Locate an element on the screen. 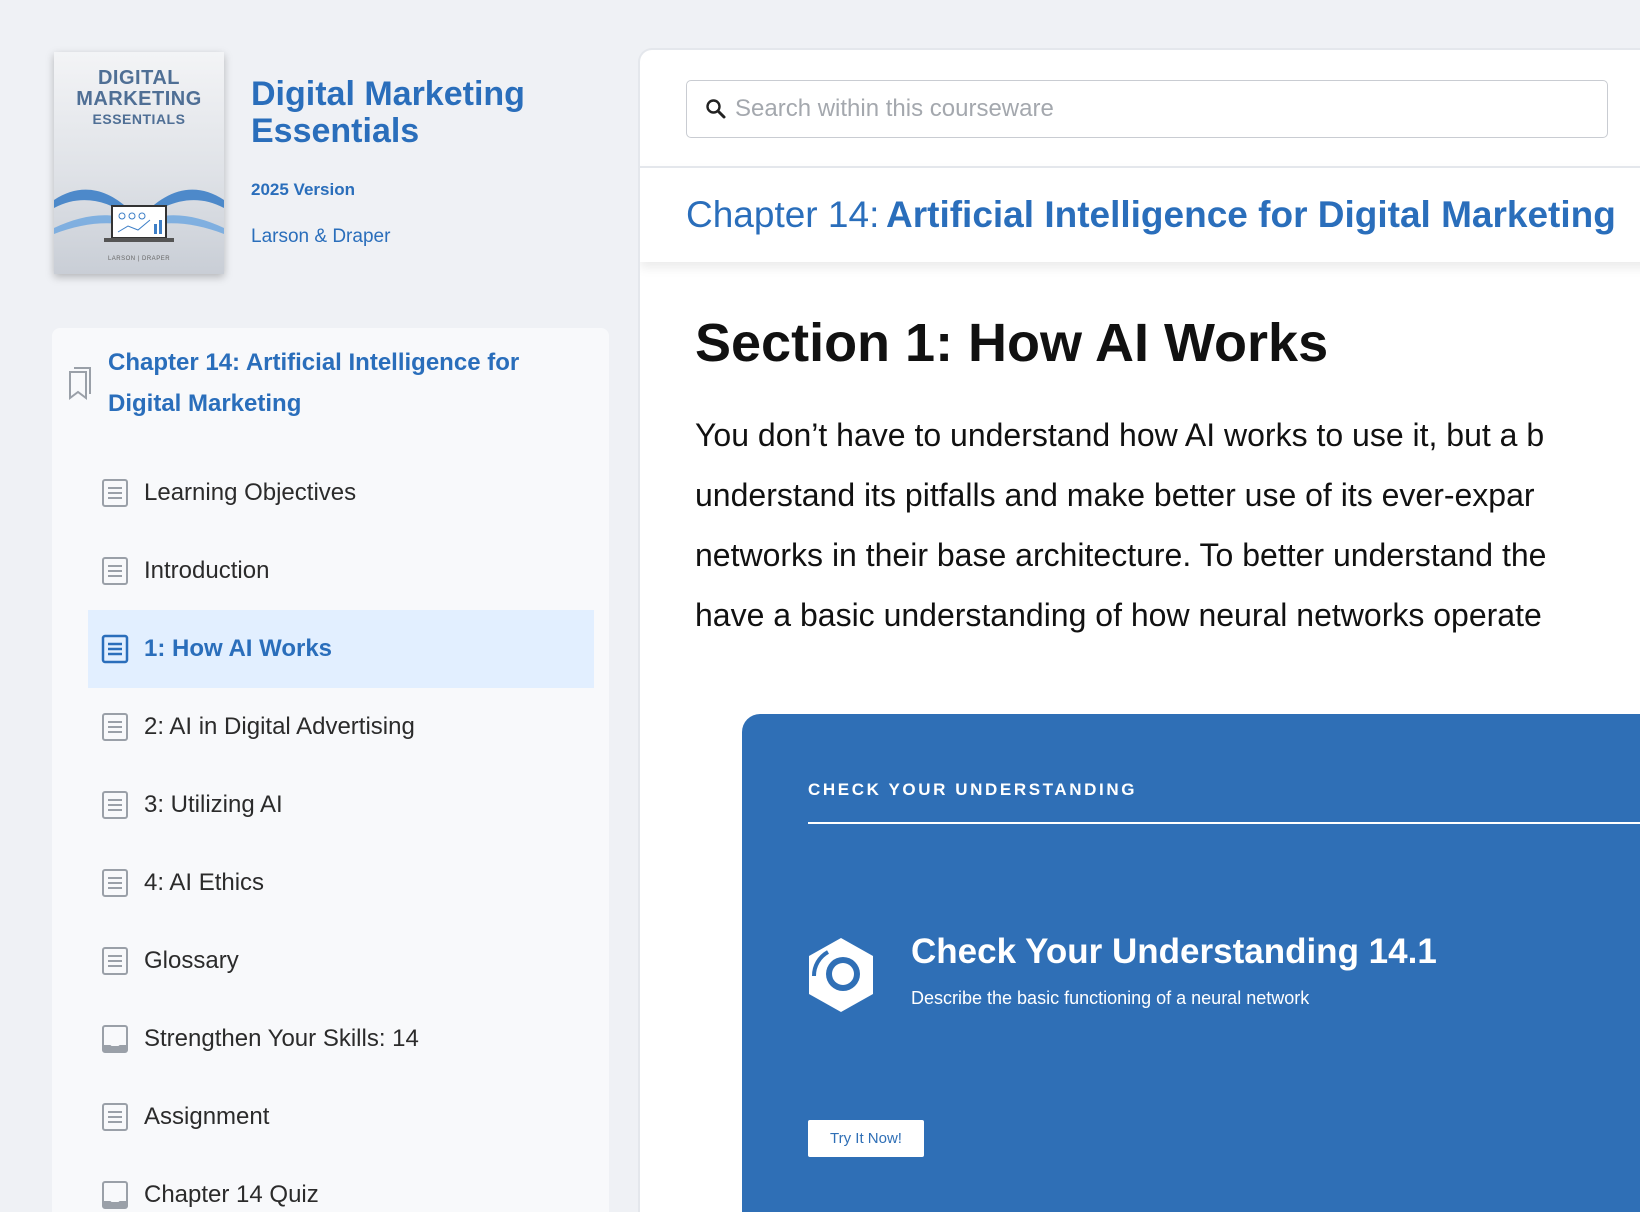 Image resolution: width=1640 pixels, height=1212 pixels. toc-item-utilizing-ai: 3: Utilizing AI is located at coordinates (341, 805).